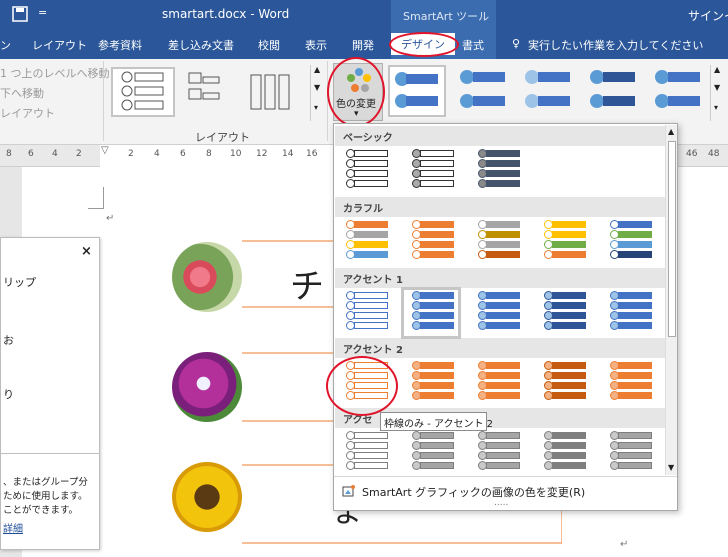 This screenshot has height=557, width=728. I want to click on promote-button: 1 つ上のレベルへ移動, so click(55, 73).